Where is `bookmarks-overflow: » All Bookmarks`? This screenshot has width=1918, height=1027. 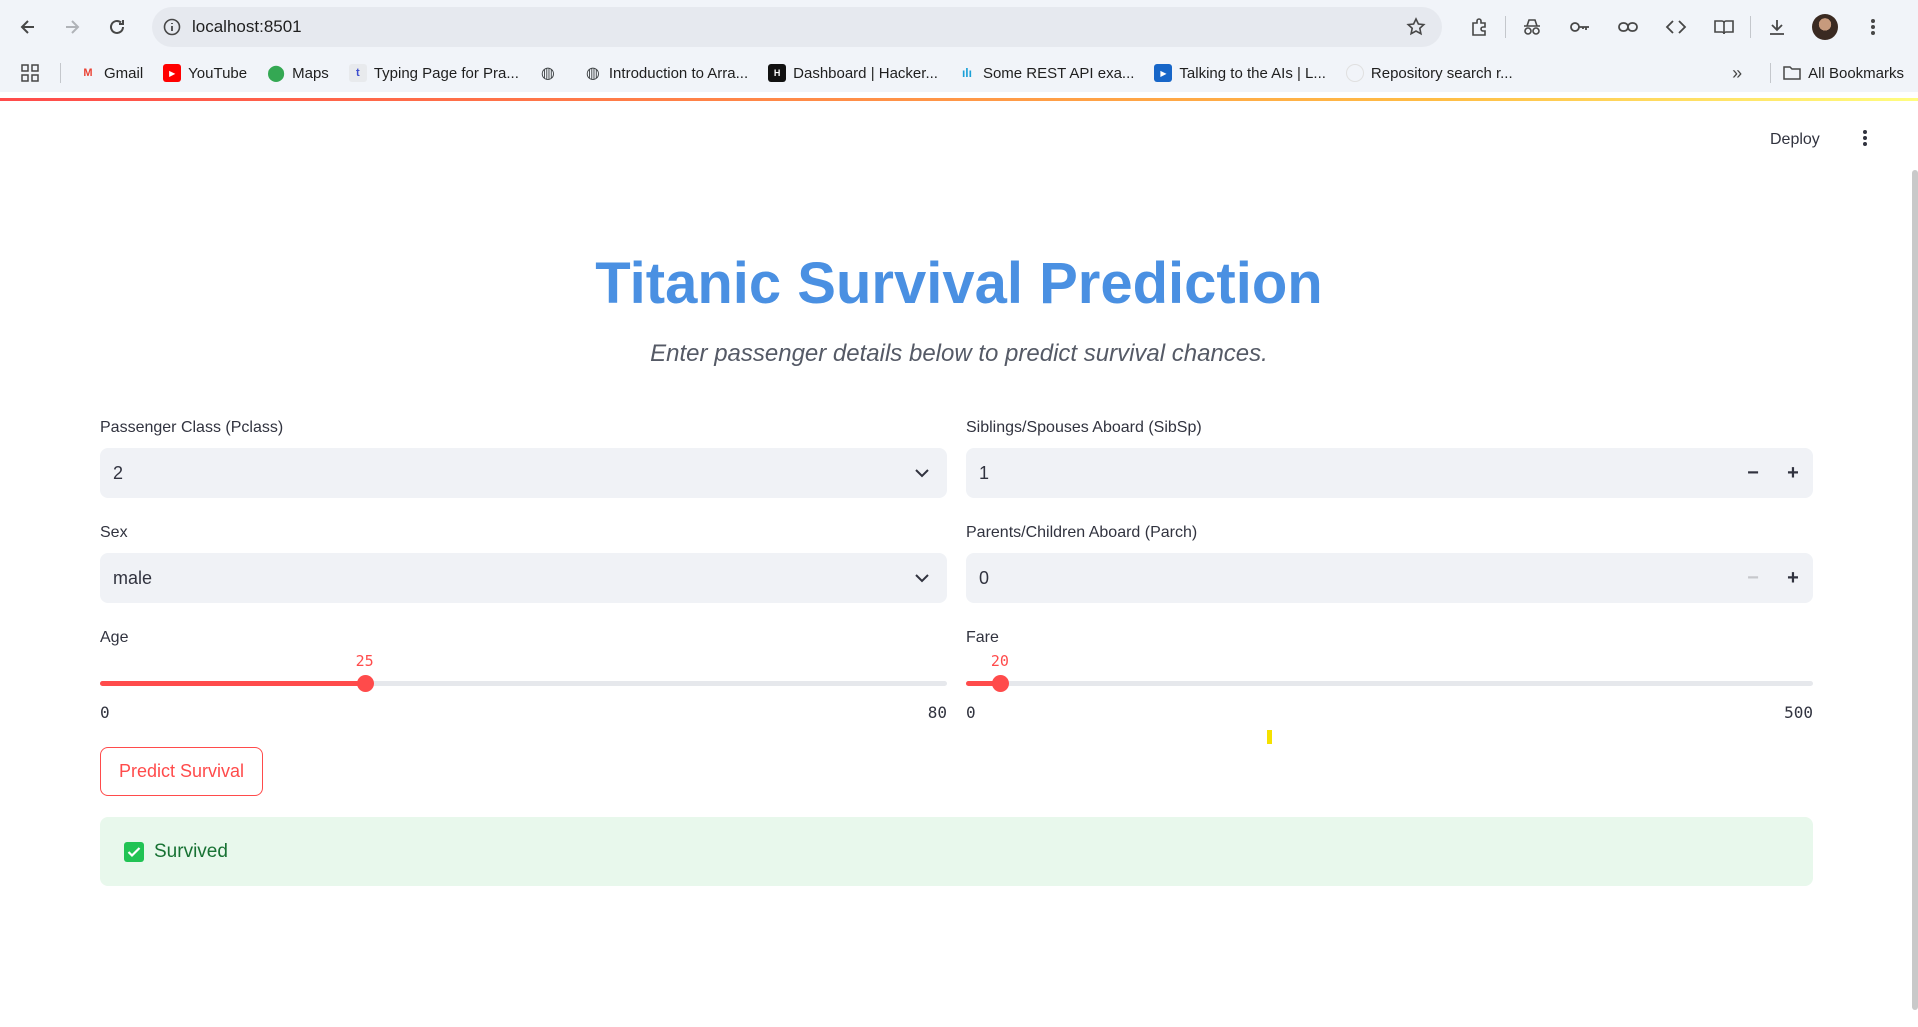
bookmarks-overflow: » All Bookmarks is located at coordinates (1818, 73).